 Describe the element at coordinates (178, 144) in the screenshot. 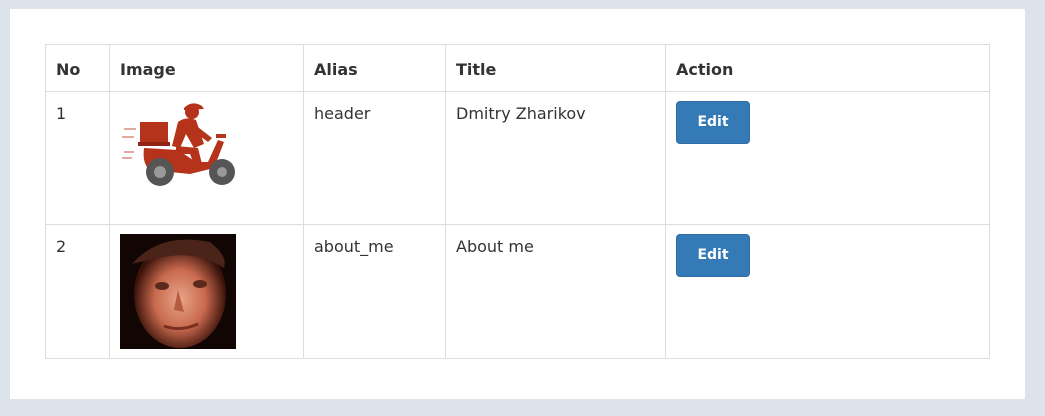

I see `delivery-scooter-image` at that location.